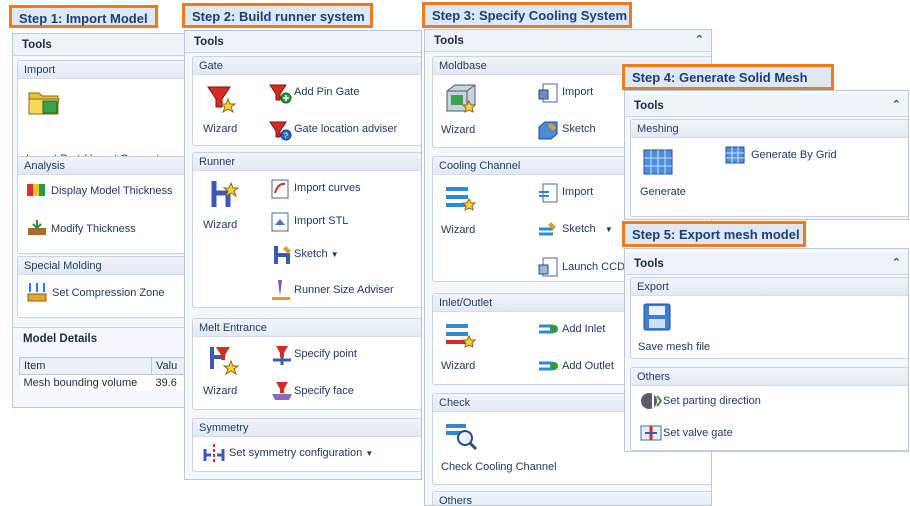  What do you see at coordinates (111, 191) in the screenshot?
I see `display-thickness-button: Display Model Thickness` at bounding box center [111, 191].